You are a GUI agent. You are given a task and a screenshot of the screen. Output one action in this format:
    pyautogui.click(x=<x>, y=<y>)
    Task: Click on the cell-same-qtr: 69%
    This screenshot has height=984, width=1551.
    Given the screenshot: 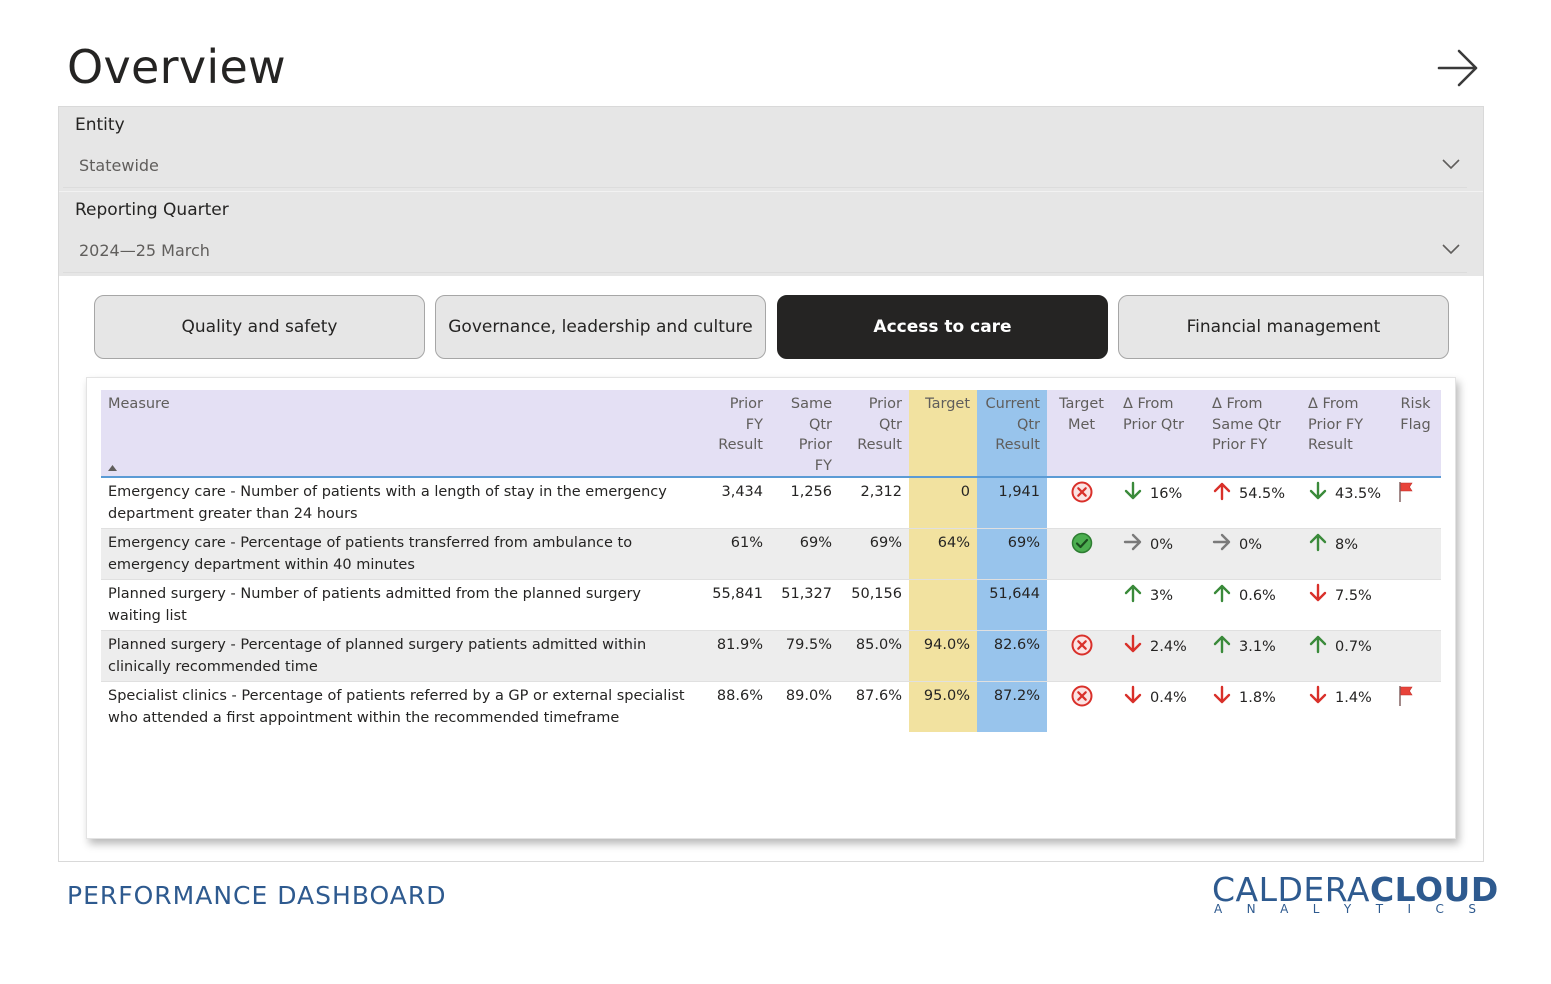 What is the action you would take?
    pyautogui.click(x=804, y=554)
    